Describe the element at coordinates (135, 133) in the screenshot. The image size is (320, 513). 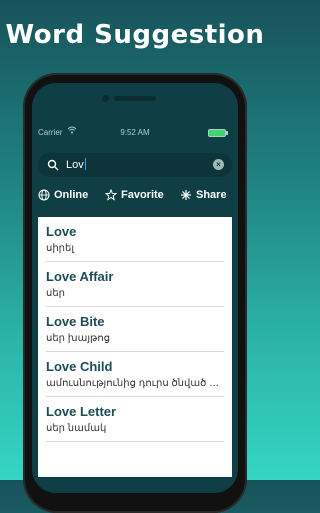
I see `status-bar: Carrier 9:52 AM` at that location.